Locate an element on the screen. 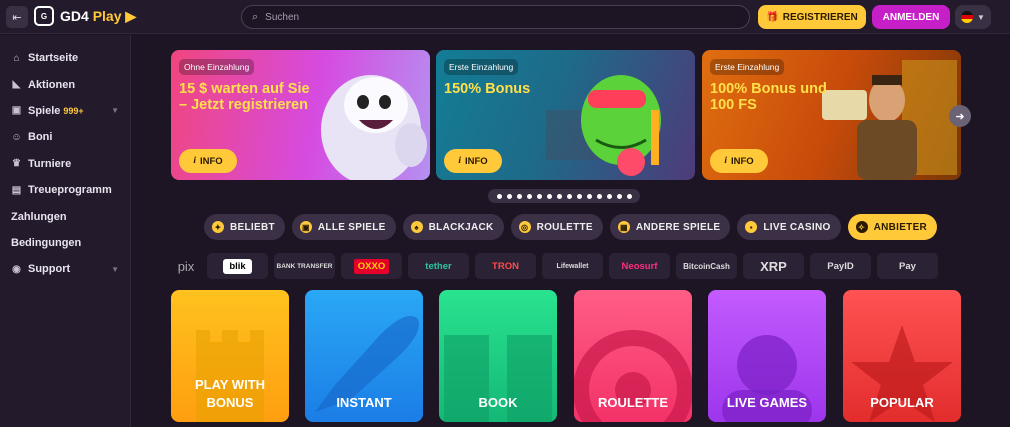 The image size is (1010, 427). search-icon: ⌕ is located at coordinates (255, 16).